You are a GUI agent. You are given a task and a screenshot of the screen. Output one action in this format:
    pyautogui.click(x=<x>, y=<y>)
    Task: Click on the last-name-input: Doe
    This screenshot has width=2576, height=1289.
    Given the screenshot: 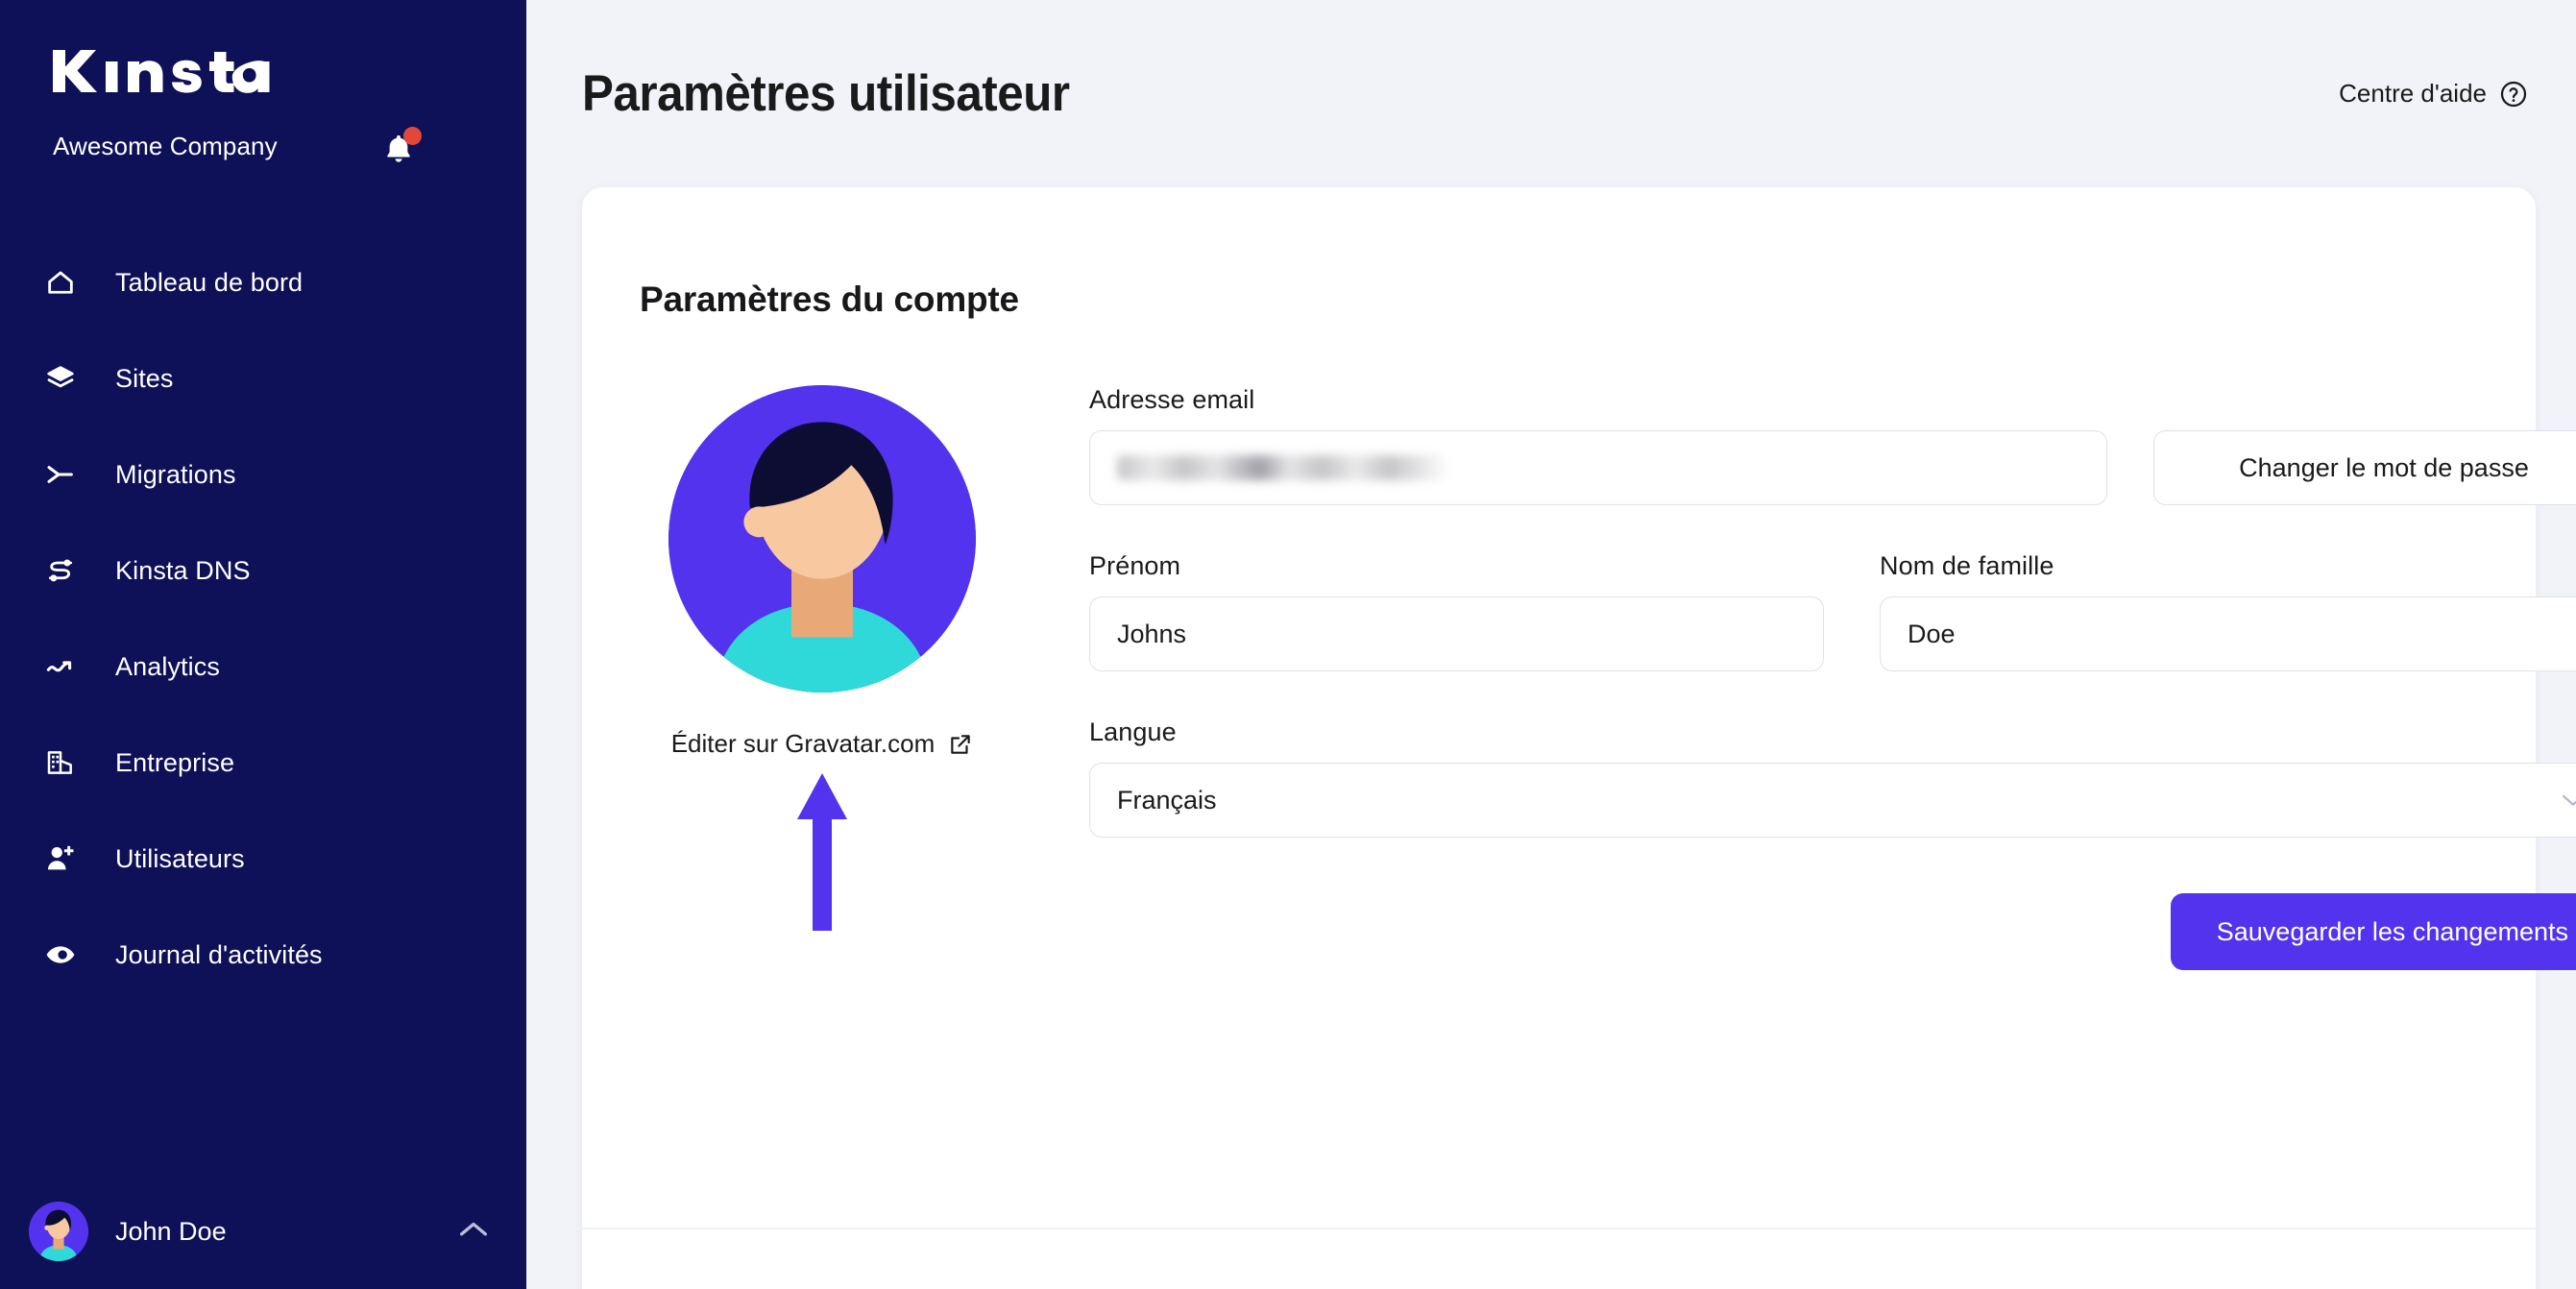 What is the action you would take?
    pyautogui.click(x=2228, y=633)
    